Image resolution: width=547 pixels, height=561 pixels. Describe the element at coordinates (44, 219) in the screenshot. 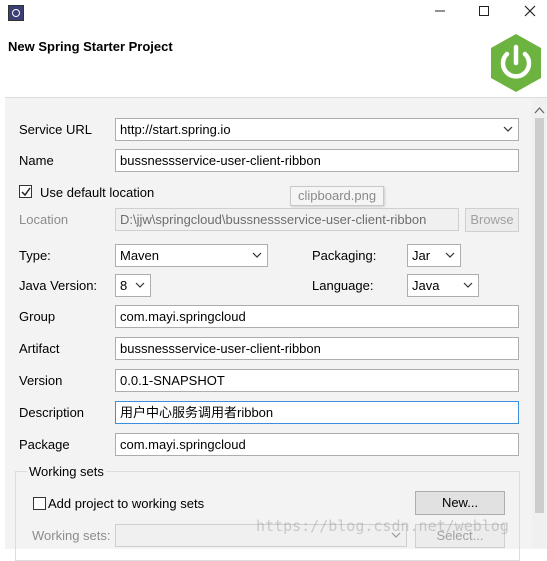

I see `location-label: Location` at that location.